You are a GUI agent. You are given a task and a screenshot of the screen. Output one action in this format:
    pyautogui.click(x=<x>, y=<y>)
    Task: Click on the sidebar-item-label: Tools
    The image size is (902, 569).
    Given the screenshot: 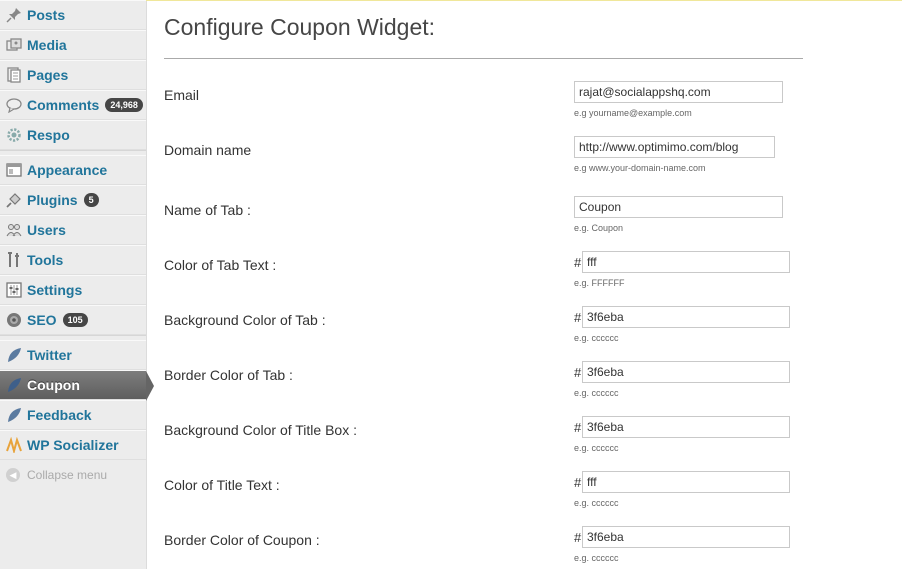 What is the action you would take?
    pyautogui.click(x=45, y=260)
    